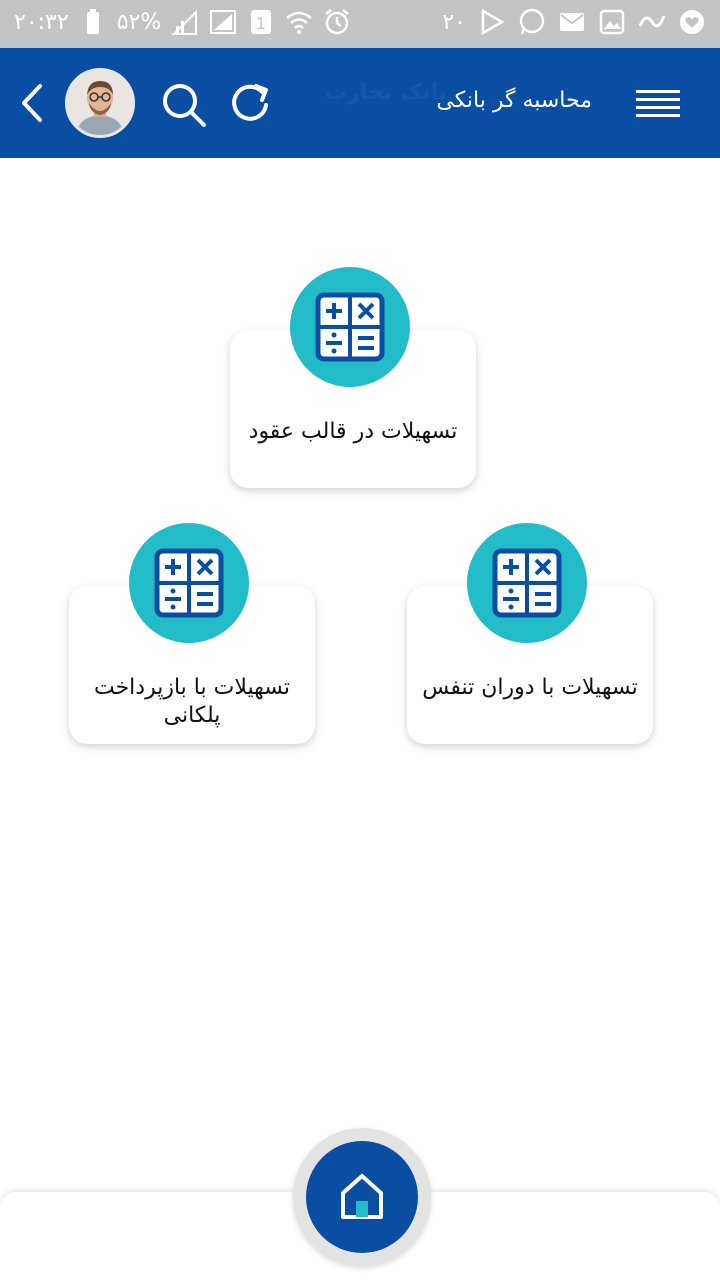  What do you see at coordinates (93, 22) in the screenshot?
I see `battery-icon` at bounding box center [93, 22].